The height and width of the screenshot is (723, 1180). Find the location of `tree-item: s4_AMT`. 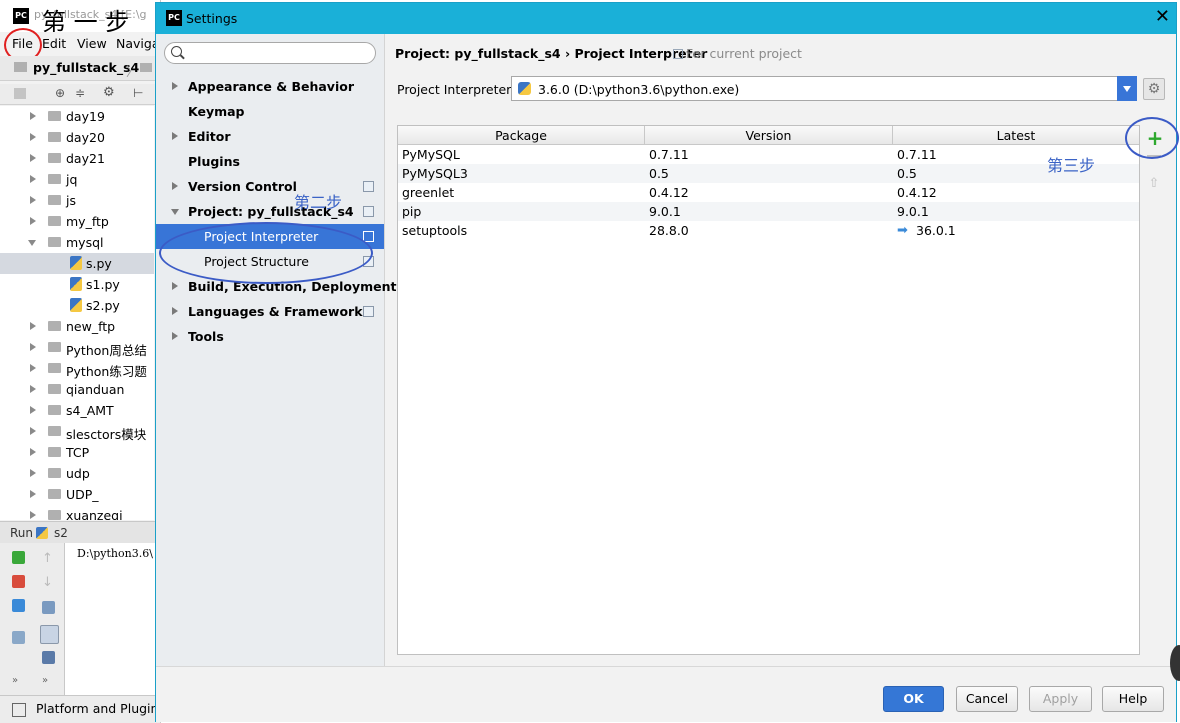

tree-item: s4_AMT is located at coordinates (77, 410).